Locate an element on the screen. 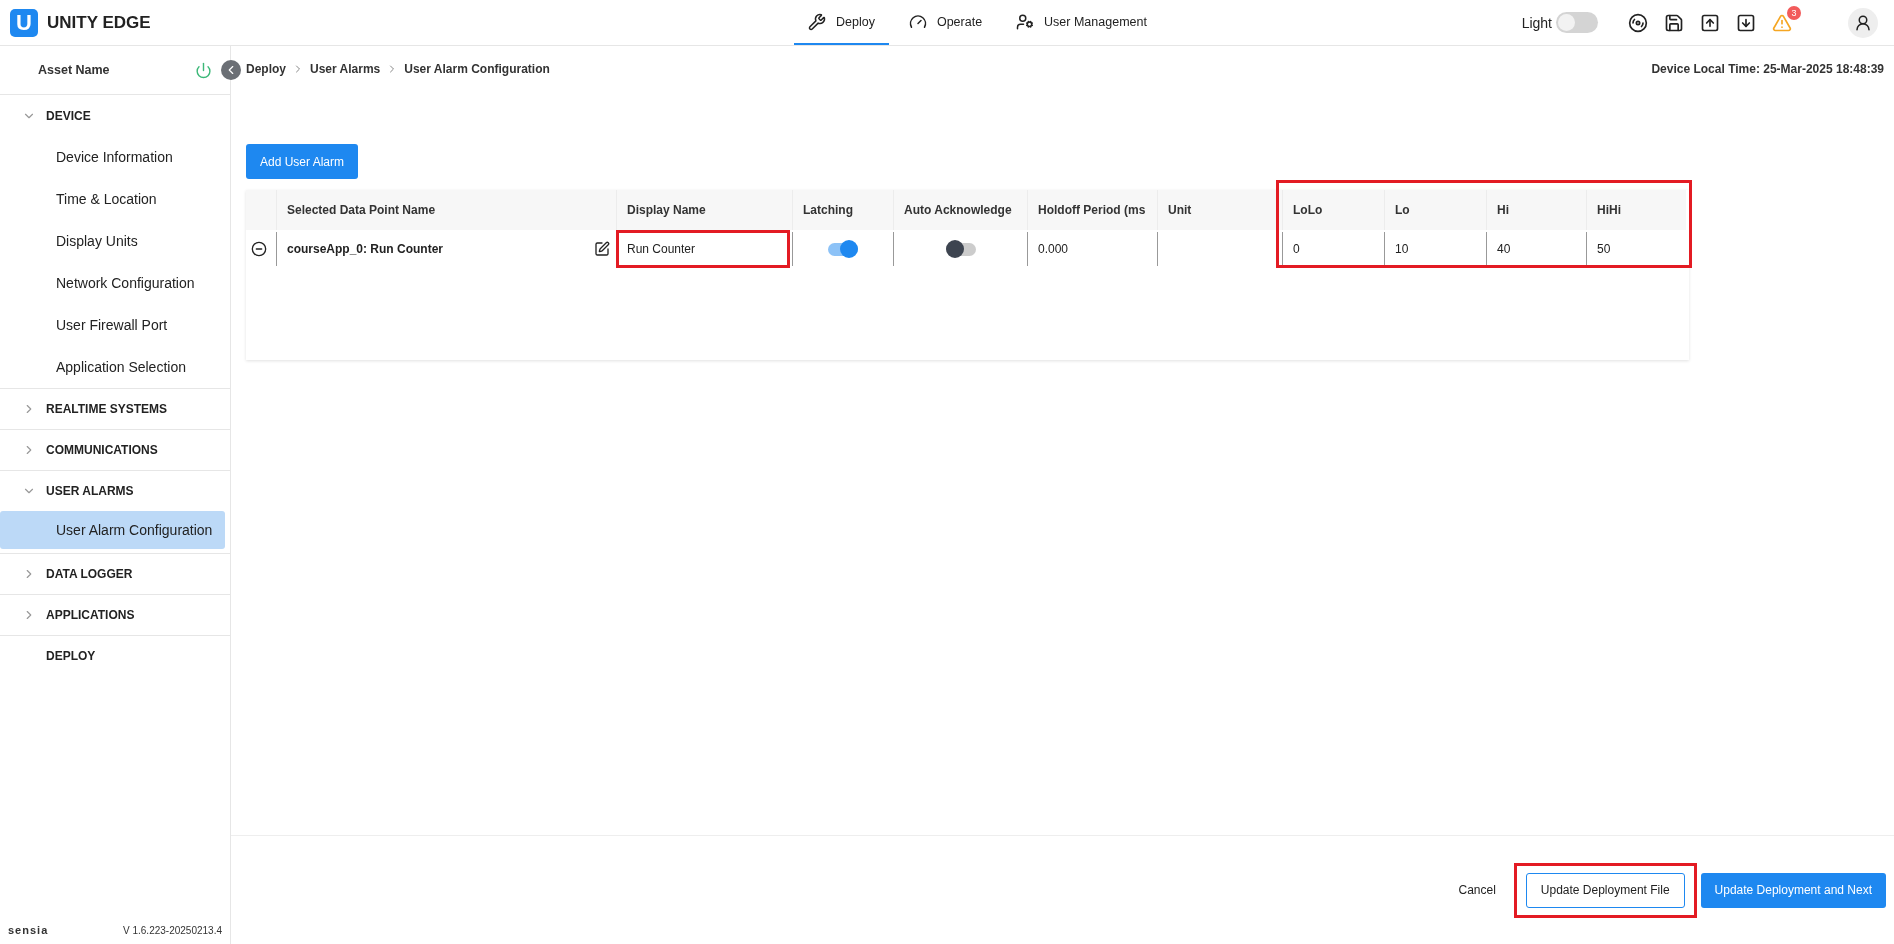 The height and width of the screenshot is (944, 1894). app-logo: U is located at coordinates (24, 22).